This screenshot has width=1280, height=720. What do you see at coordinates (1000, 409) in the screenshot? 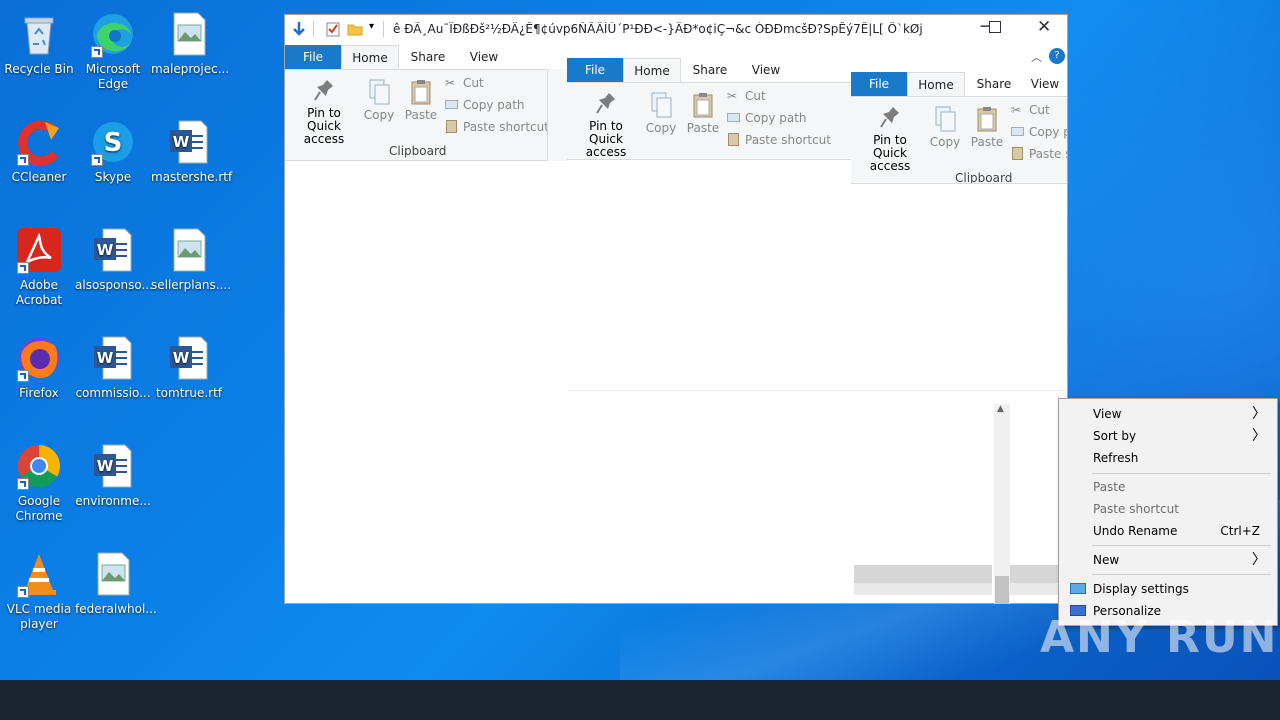
I see `scroll-up-icon: ▲` at bounding box center [1000, 409].